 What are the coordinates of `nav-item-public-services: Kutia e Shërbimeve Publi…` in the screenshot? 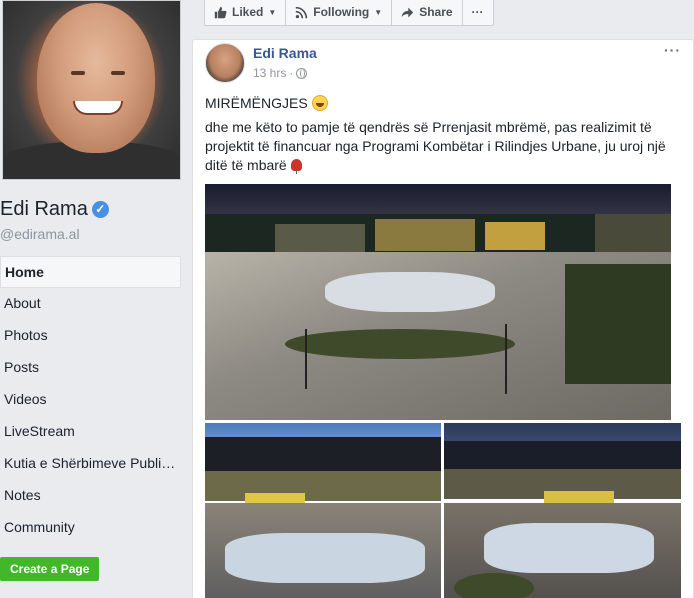 It's located at (91, 464).